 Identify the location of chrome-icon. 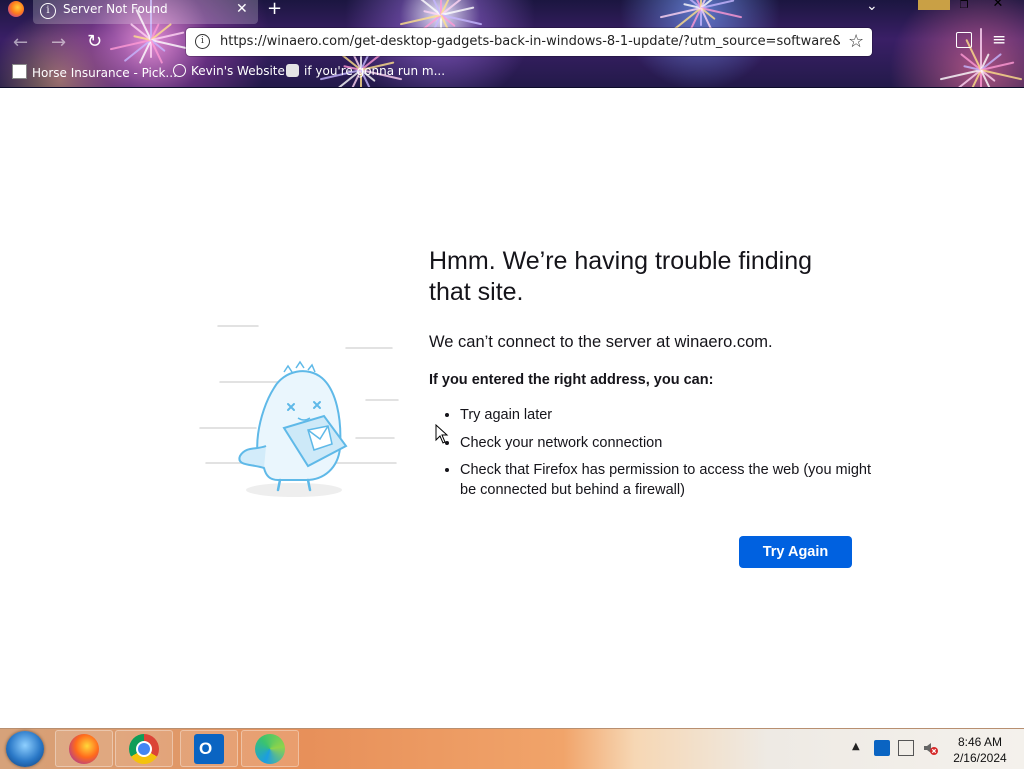
(144, 749).